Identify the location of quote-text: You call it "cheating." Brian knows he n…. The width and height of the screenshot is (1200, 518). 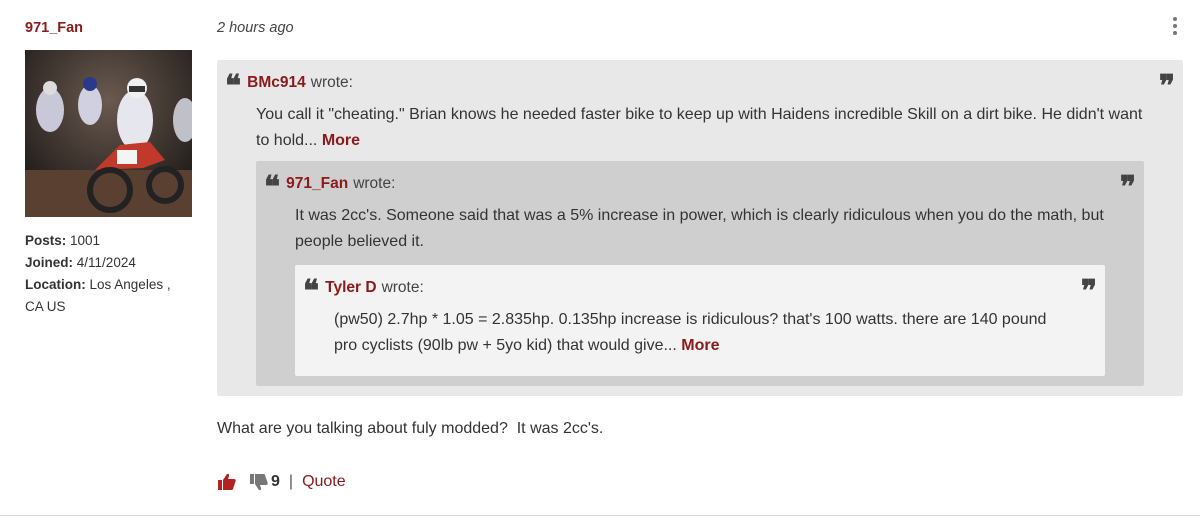
(706, 128).